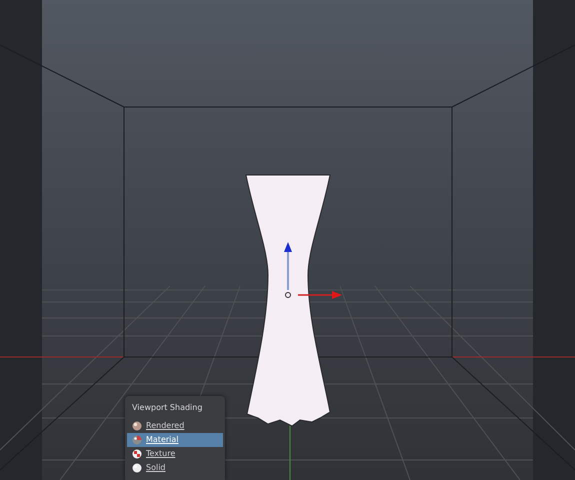  What do you see at coordinates (288, 266) in the screenshot?
I see `z-arrow` at bounding box center [288, 266].